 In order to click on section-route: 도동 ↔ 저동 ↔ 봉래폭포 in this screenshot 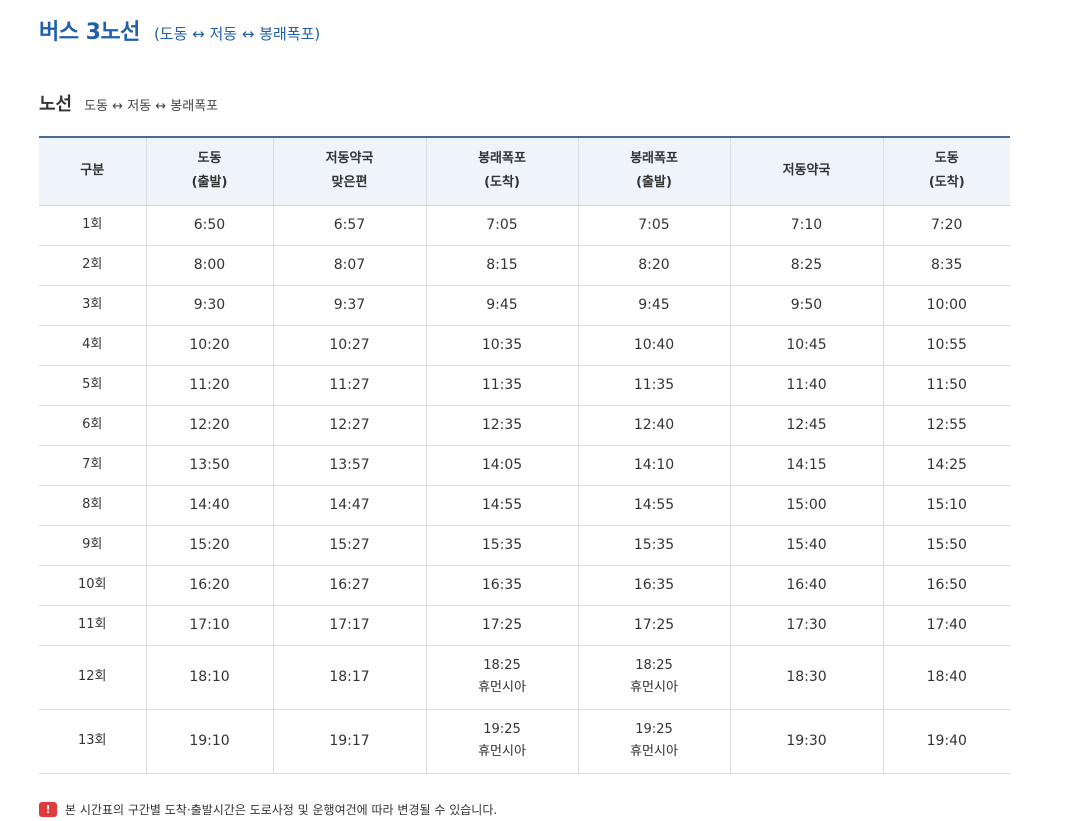, I will do `click(151, 106)`.